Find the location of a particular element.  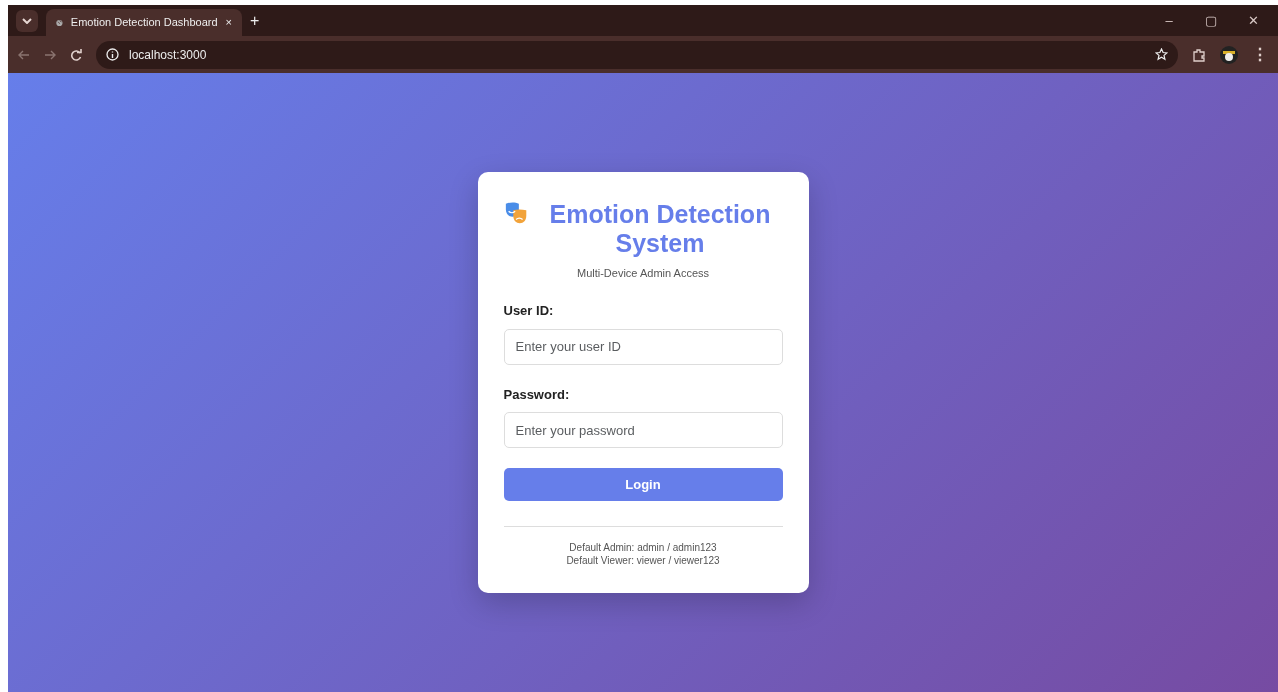

tab-list-button is located at coordinates (27, 20).